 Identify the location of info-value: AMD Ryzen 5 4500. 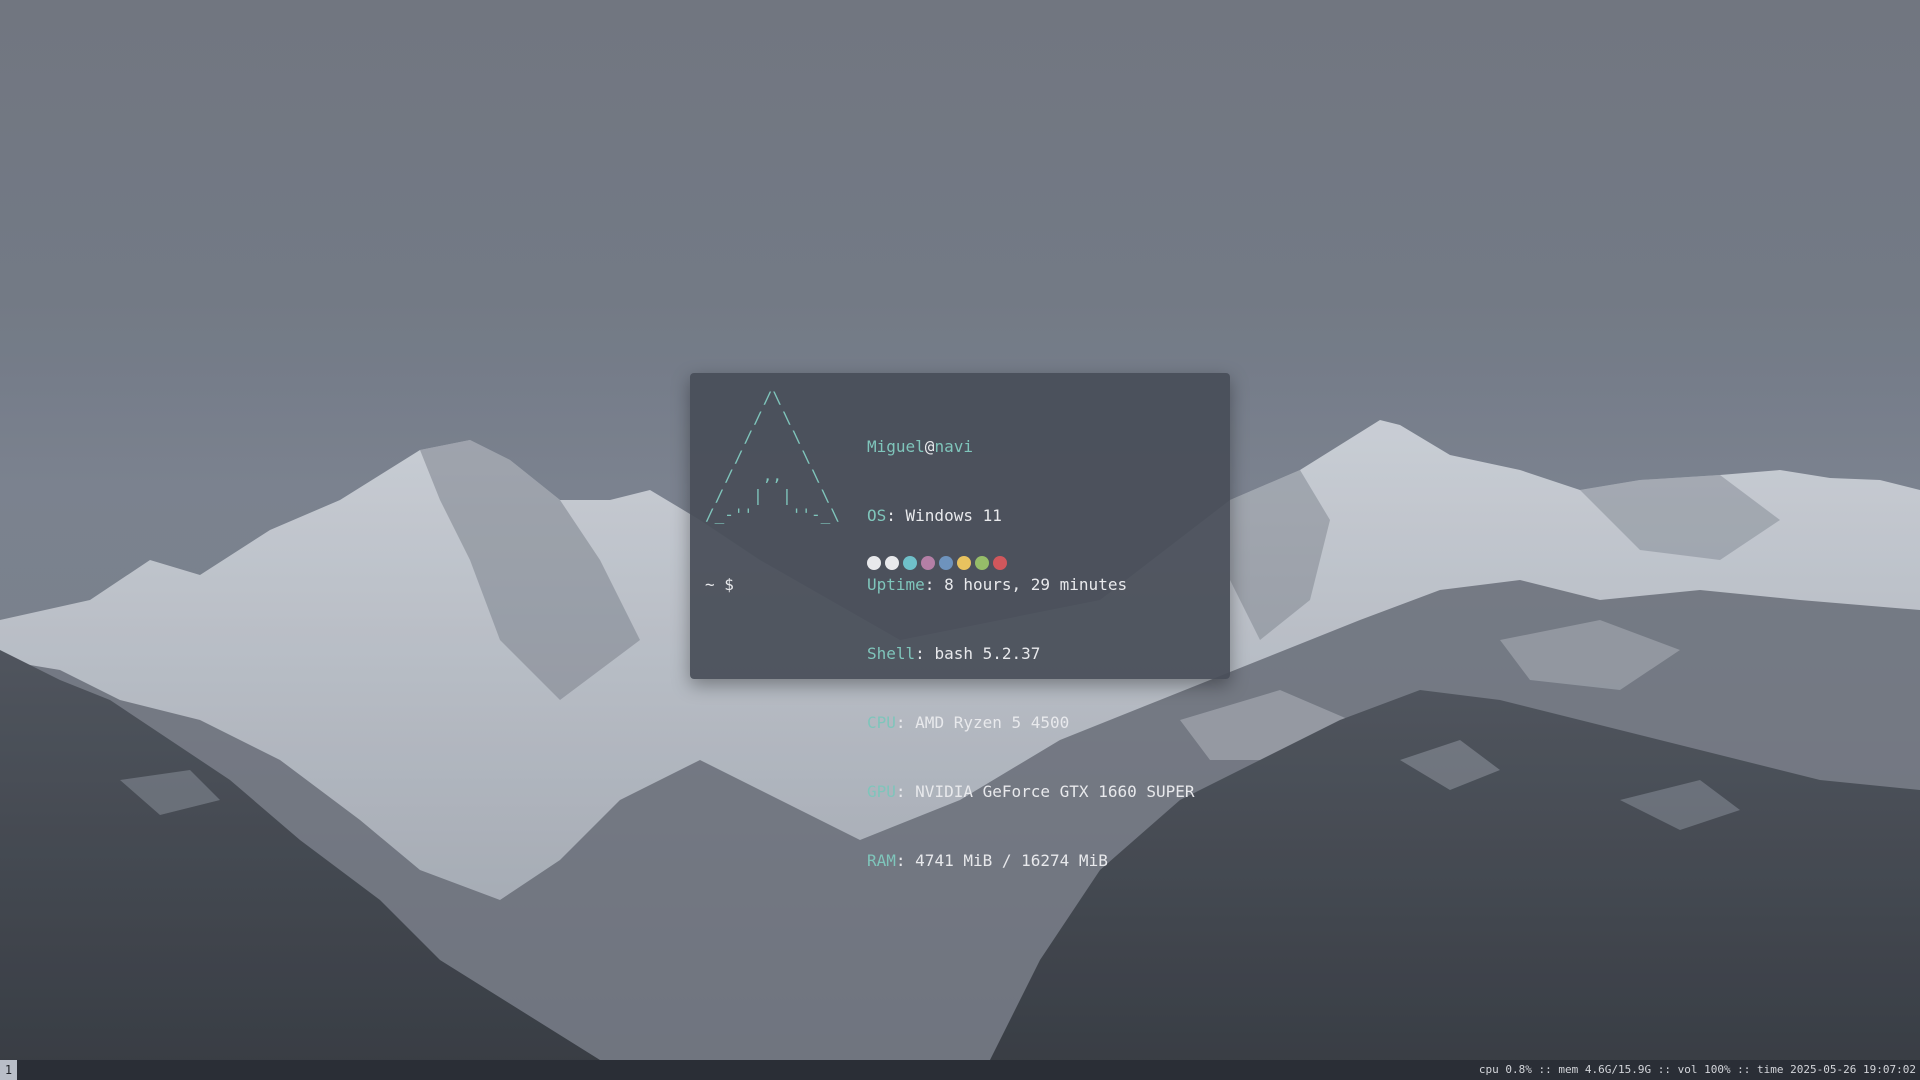
(992, 722).